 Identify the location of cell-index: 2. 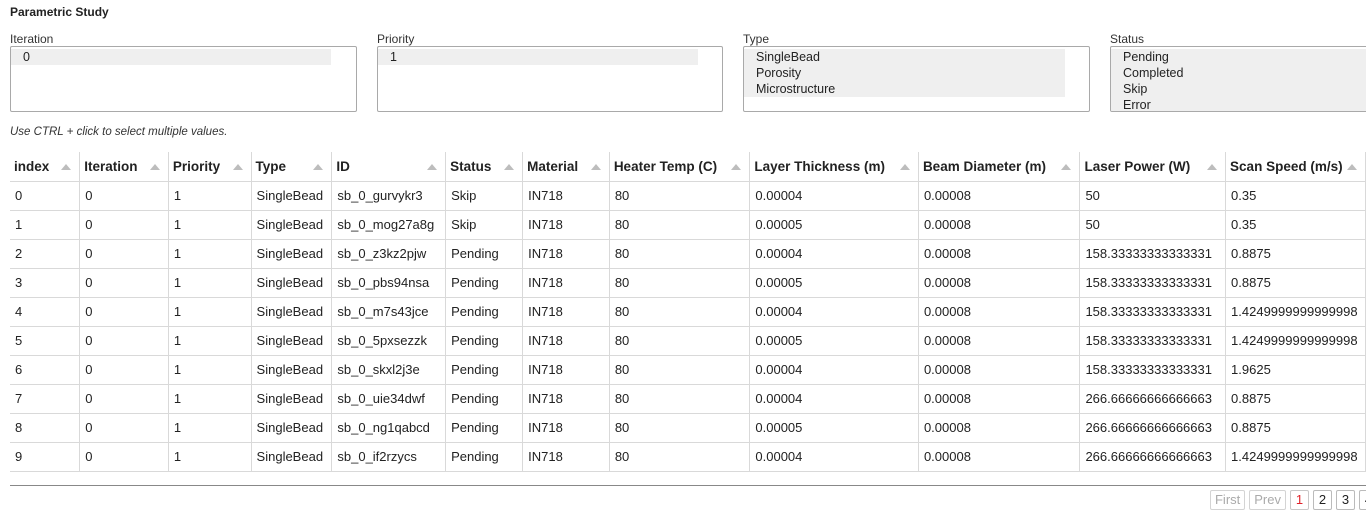
(45, 254).